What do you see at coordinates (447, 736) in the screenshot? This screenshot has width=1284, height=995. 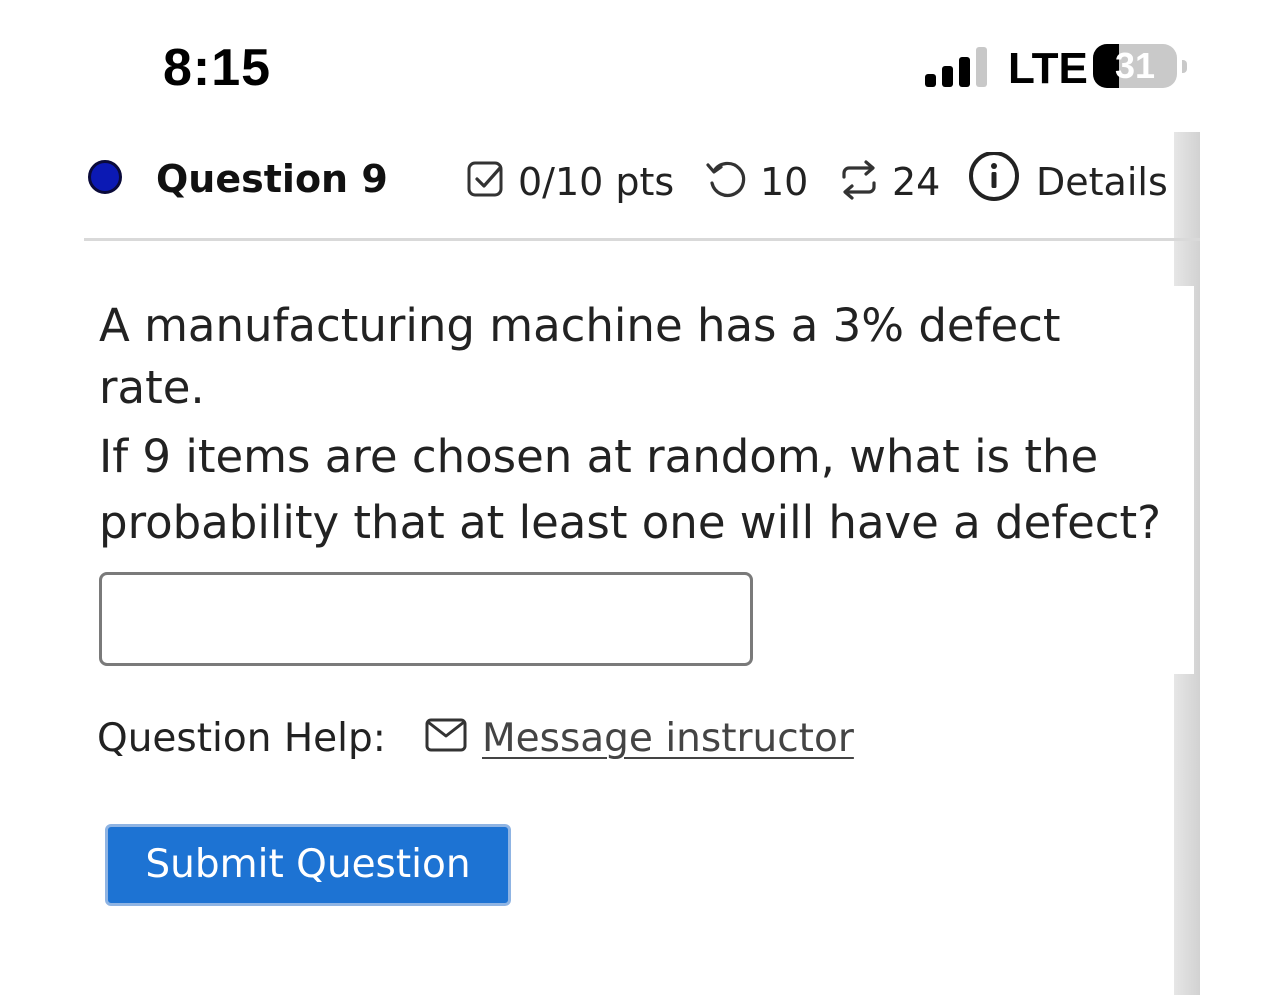 I see `mail-icon` at bounding box center [447, 736].